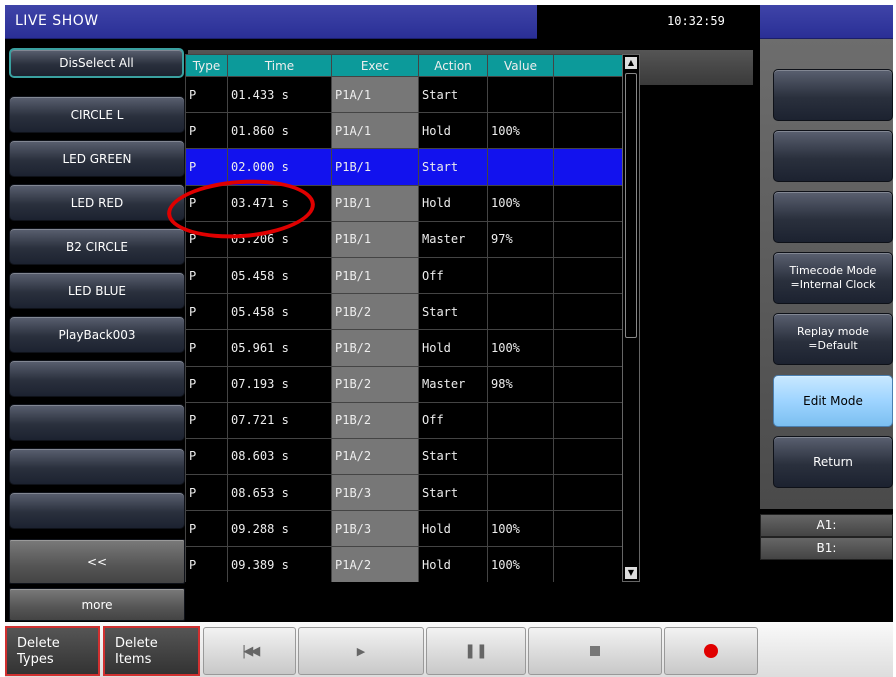  I want to click on table-row: P 09.288 s P1B/3 Hold 100%, so click(404, 529).